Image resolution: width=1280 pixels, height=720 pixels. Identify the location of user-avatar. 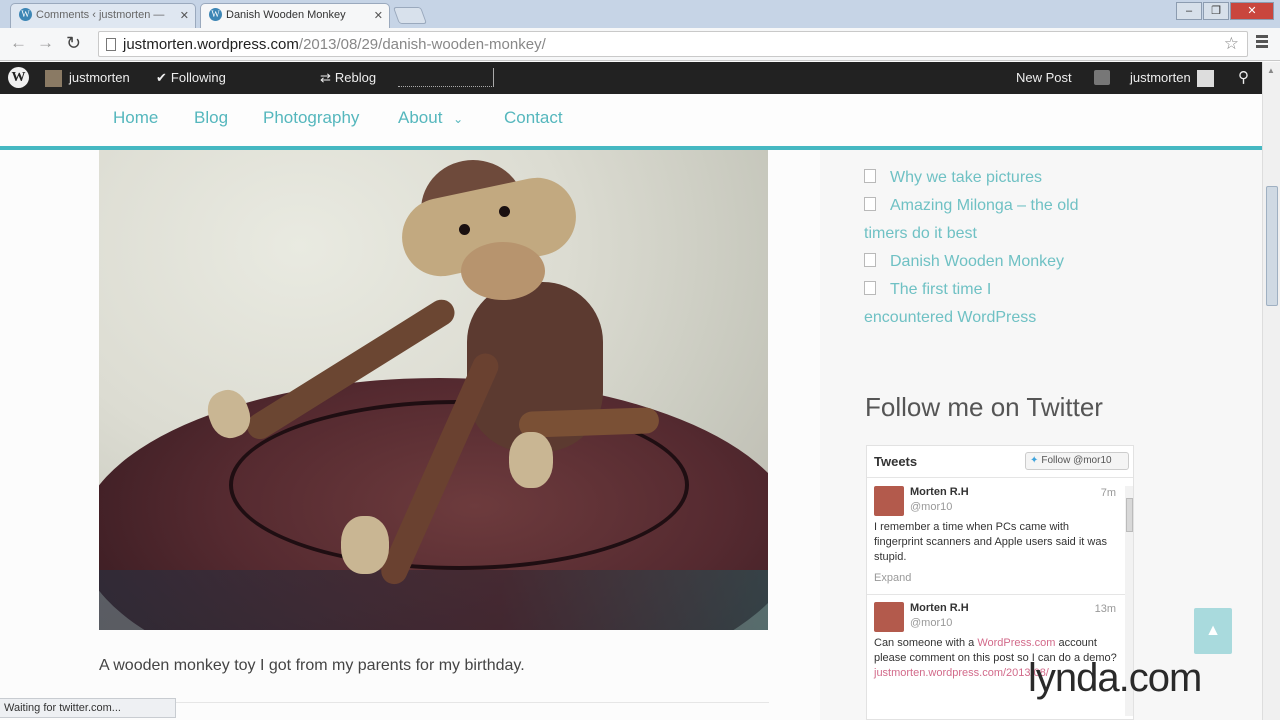
(1205, 79).